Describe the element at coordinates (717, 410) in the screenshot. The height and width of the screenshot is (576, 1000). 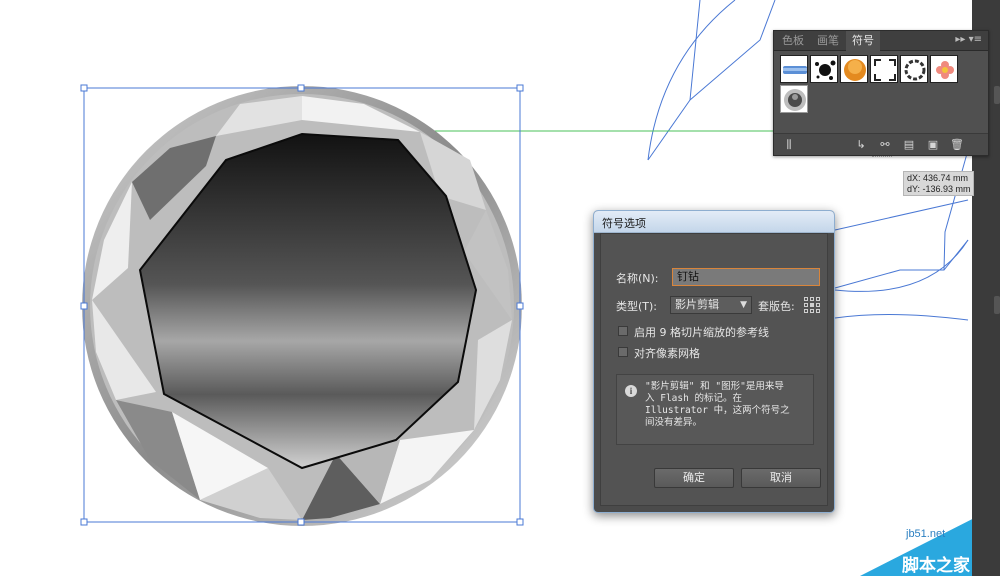
I see `info-line: Illustrator 中，这两个符号之` at that location.